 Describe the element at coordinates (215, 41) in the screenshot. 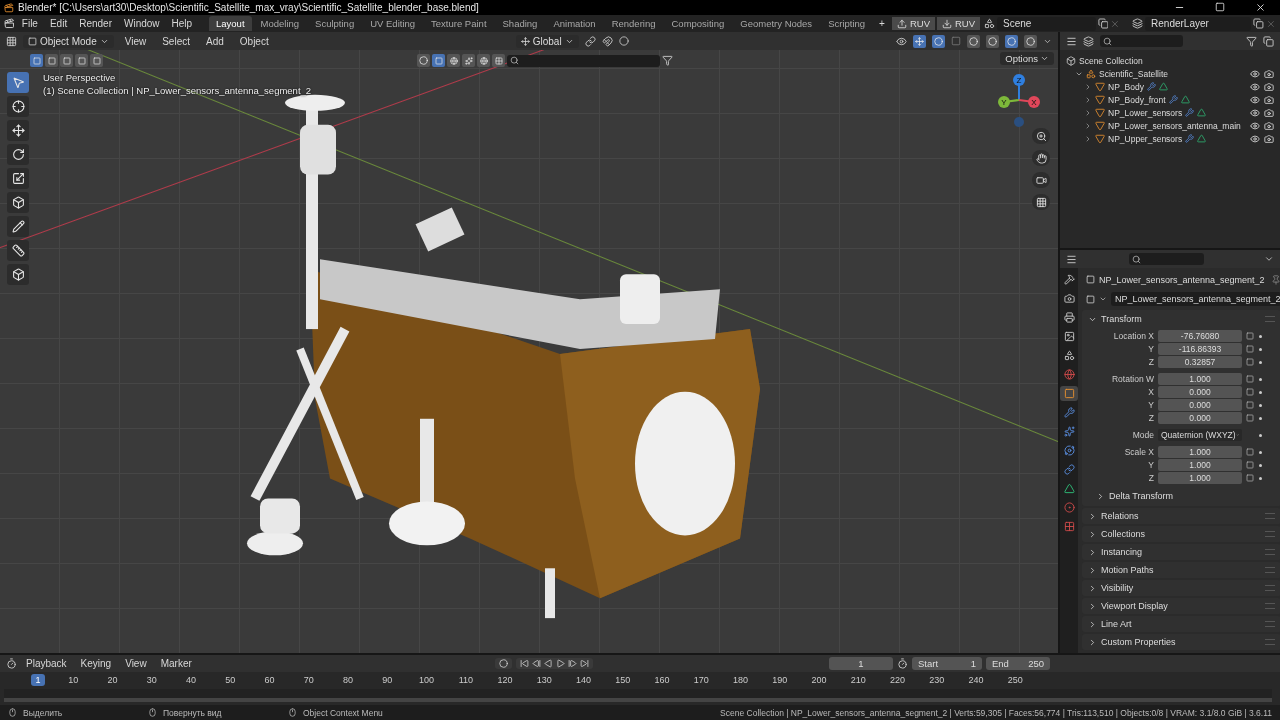

I see `menu-item: Add` at that location.